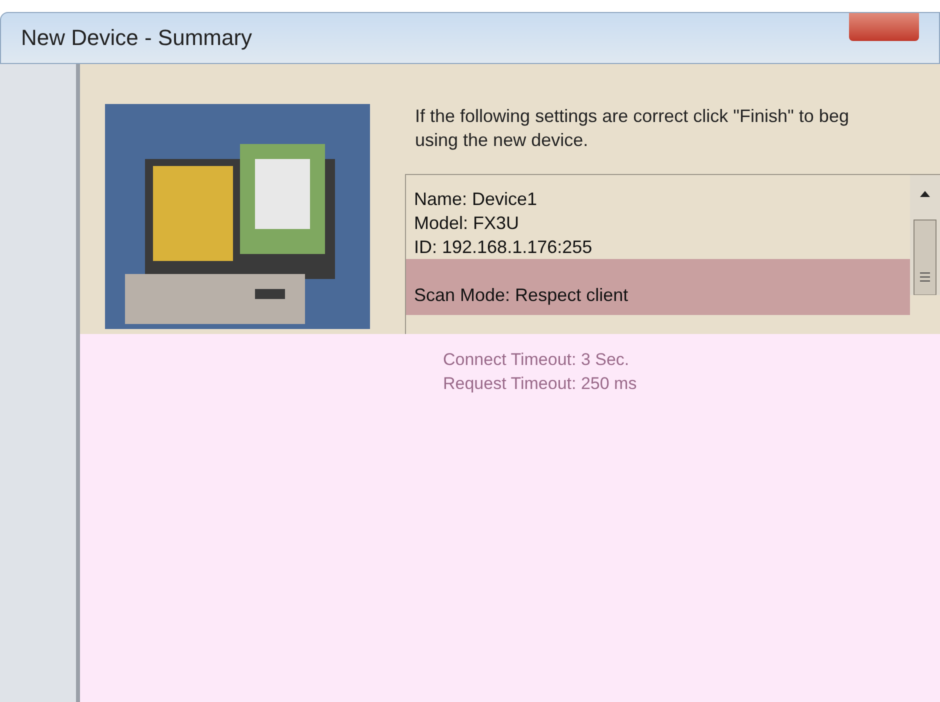 This screenshot has width=940, height=702. Describe the element at coordinates (884, 27) in the screenshot. I see `close-button` at that location.